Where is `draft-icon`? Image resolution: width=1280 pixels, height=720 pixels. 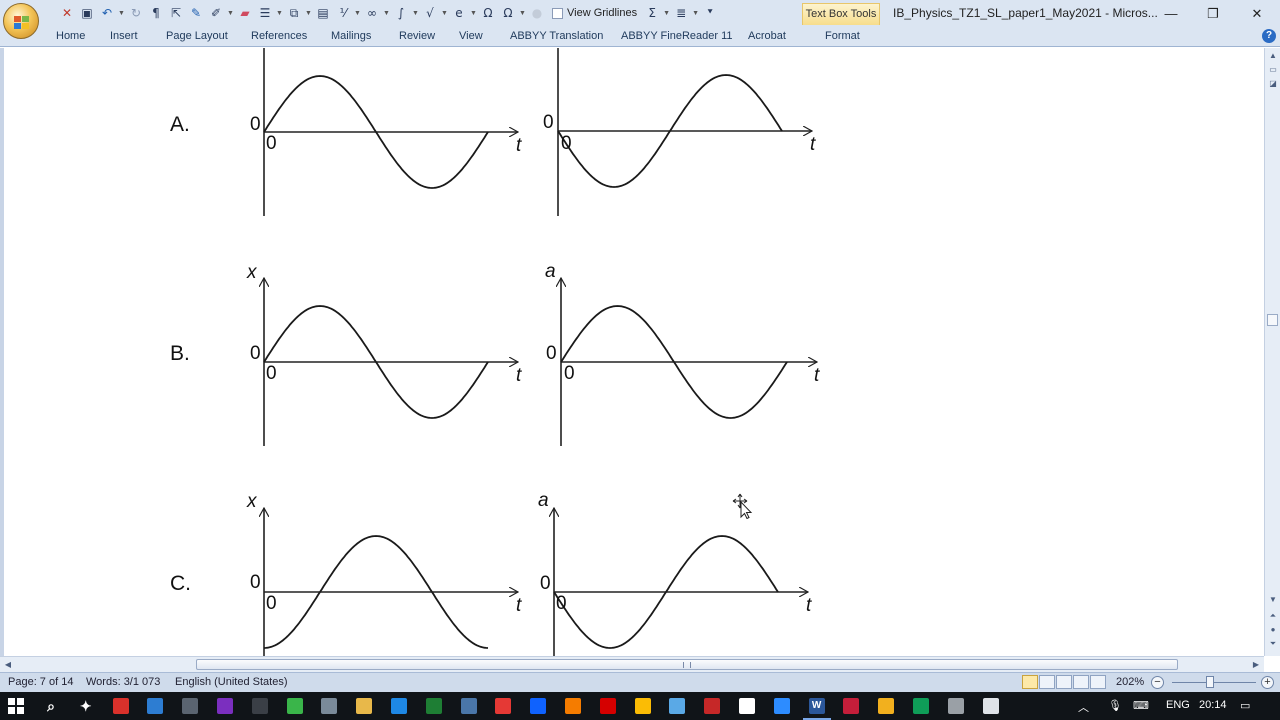 draft-icon is located at coordinates (1098, 682).